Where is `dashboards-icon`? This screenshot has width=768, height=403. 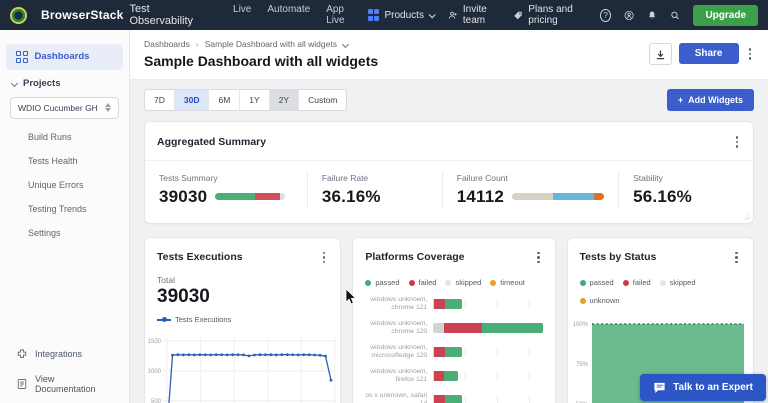 dashboards-icon is located at coordinates (22, 57).